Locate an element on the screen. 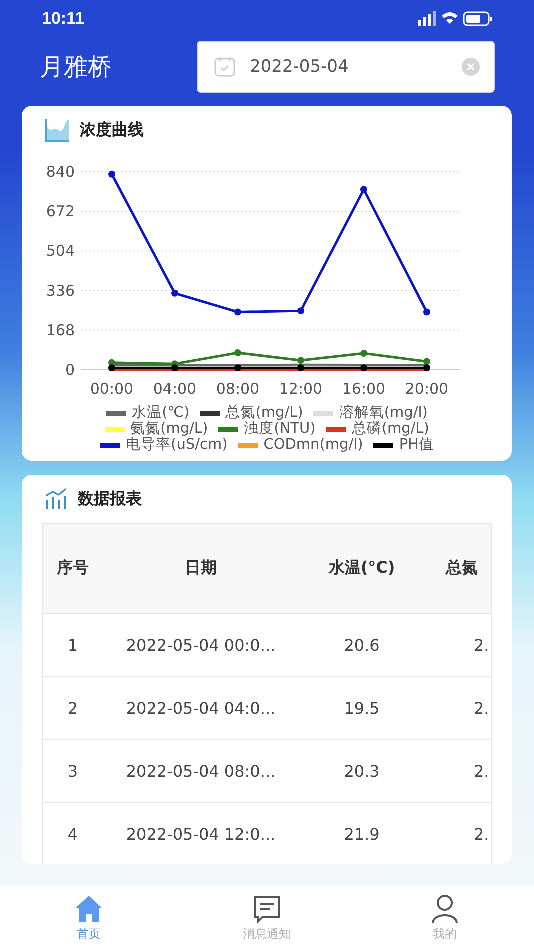 The image size is (534, 950). table-cell-text: 1 is located at coordinates (73, 645).